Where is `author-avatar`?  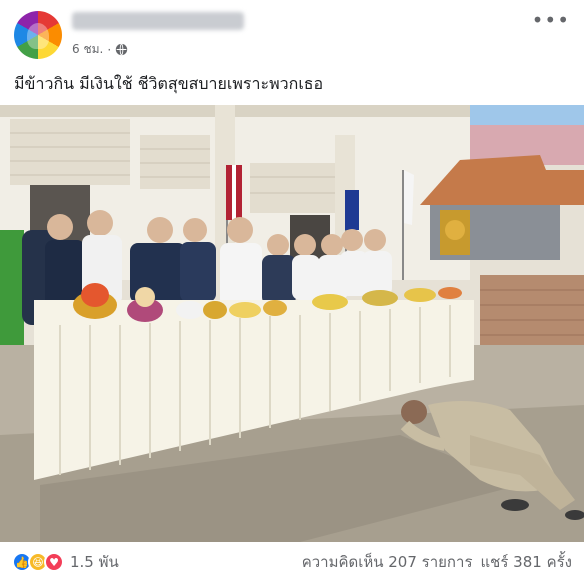
author-avatar is located at coordinates (38, 35).